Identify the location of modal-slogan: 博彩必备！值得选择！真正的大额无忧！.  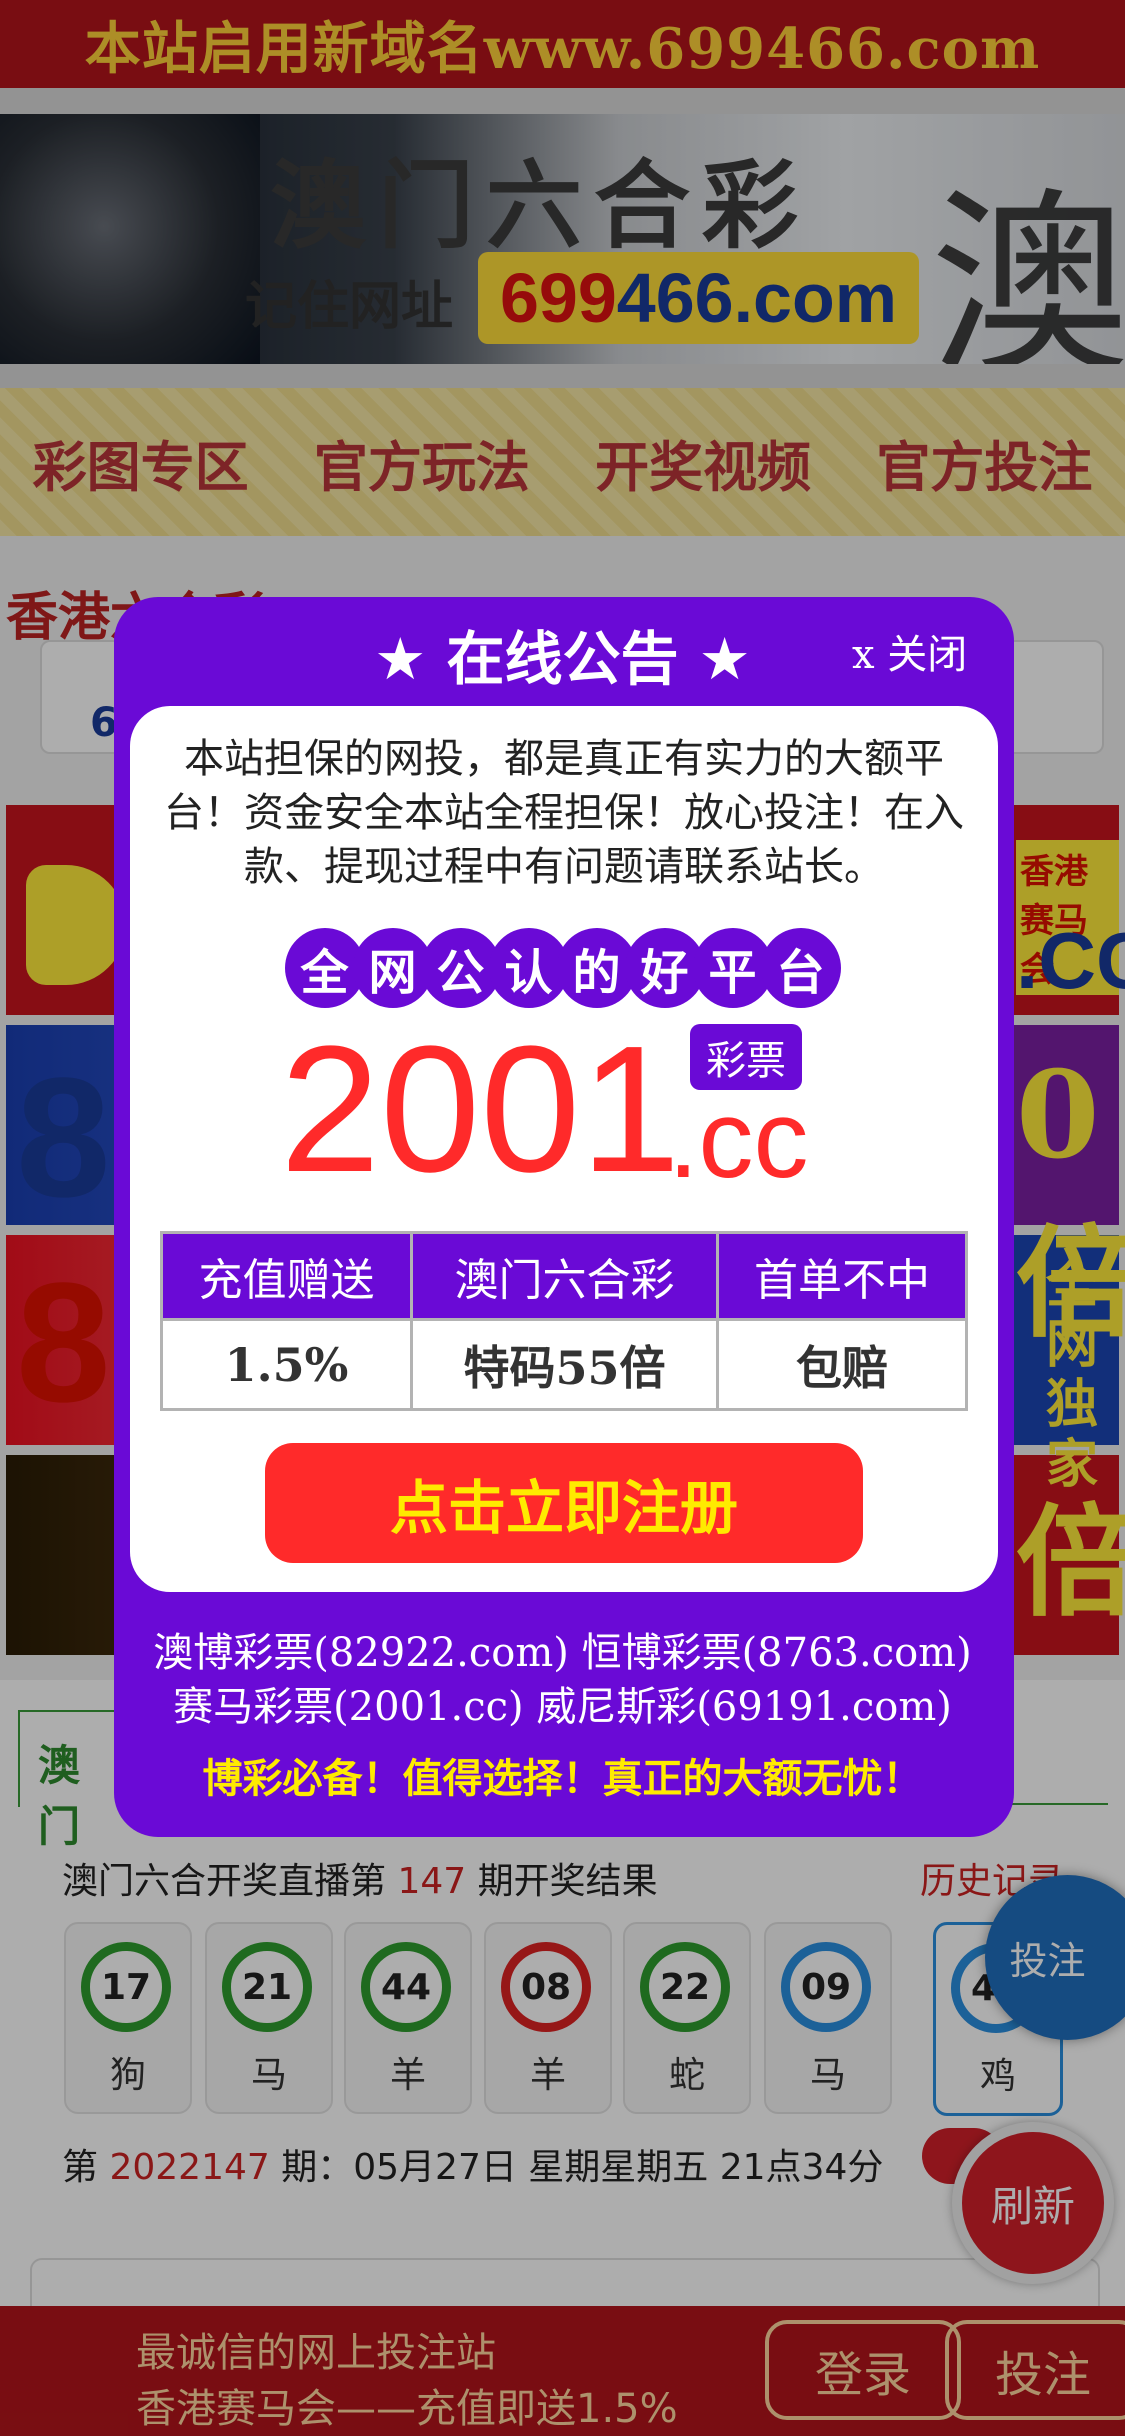
(562, 1779).